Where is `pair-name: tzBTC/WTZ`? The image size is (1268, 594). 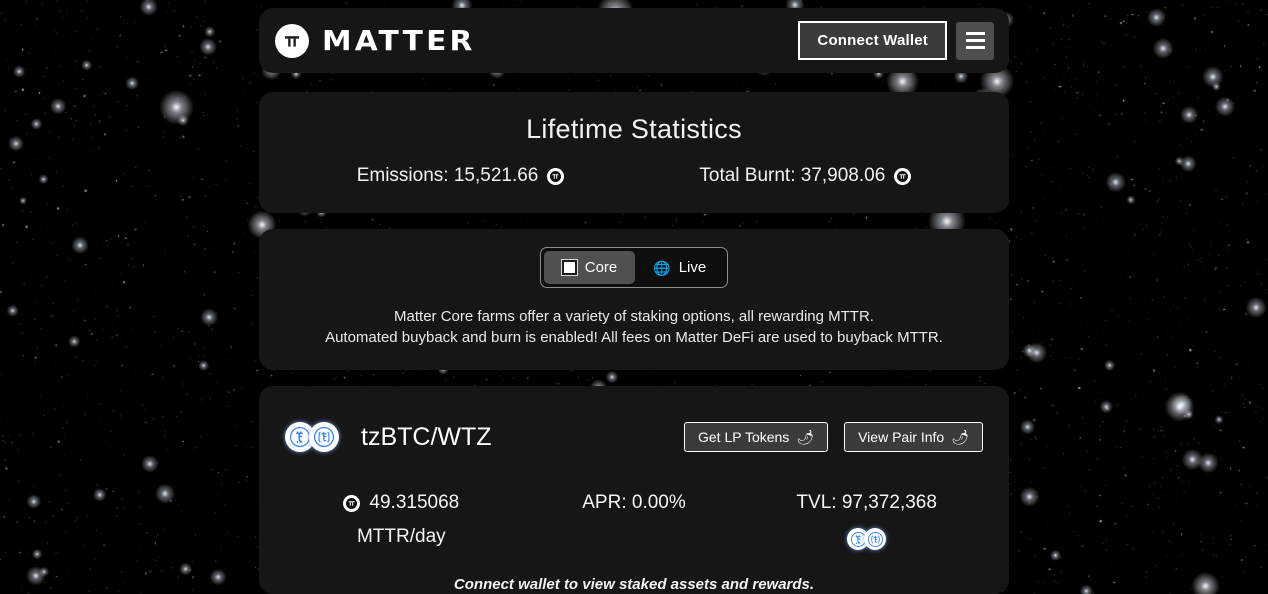 pair-name: tzBTC/WTZ is located at coordinates (426, 436).